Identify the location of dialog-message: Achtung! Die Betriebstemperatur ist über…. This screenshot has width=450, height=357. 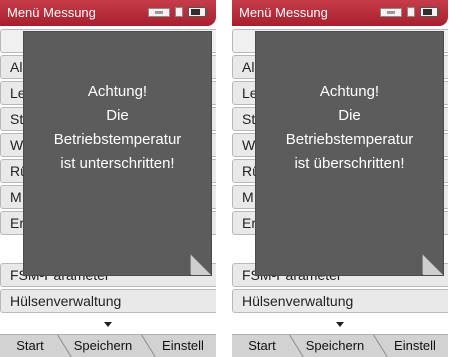
(349, 128).